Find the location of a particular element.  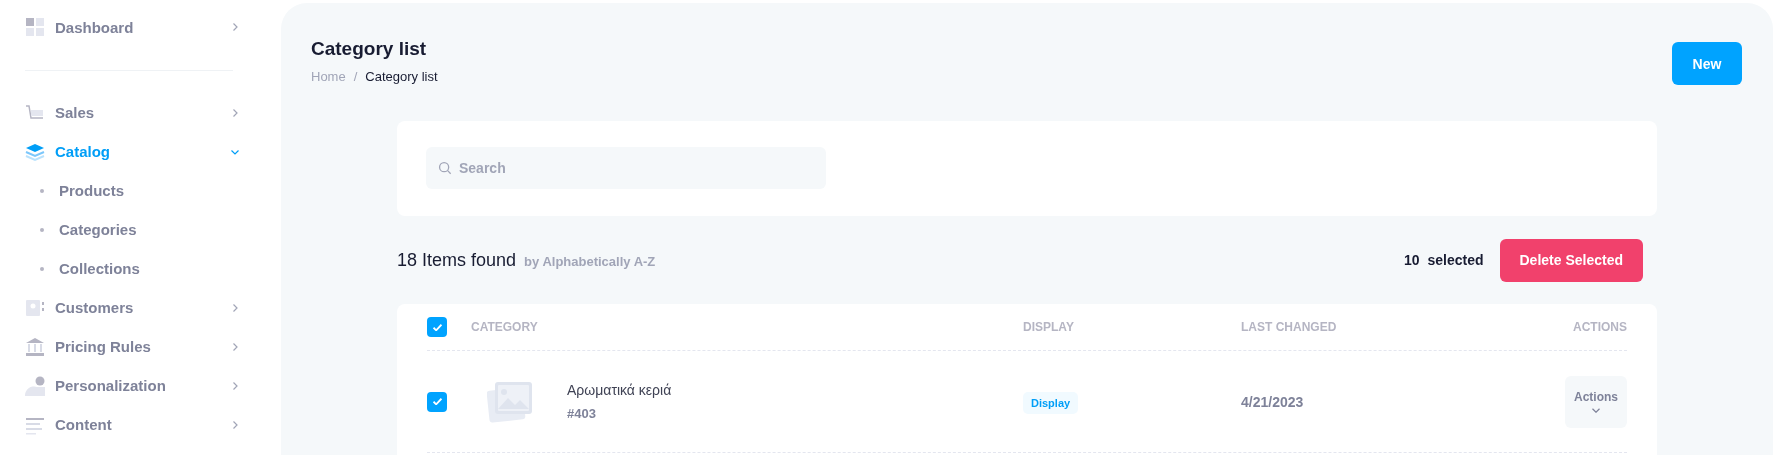

sidebar-subitem: Products is located at coordinates (153, 190).